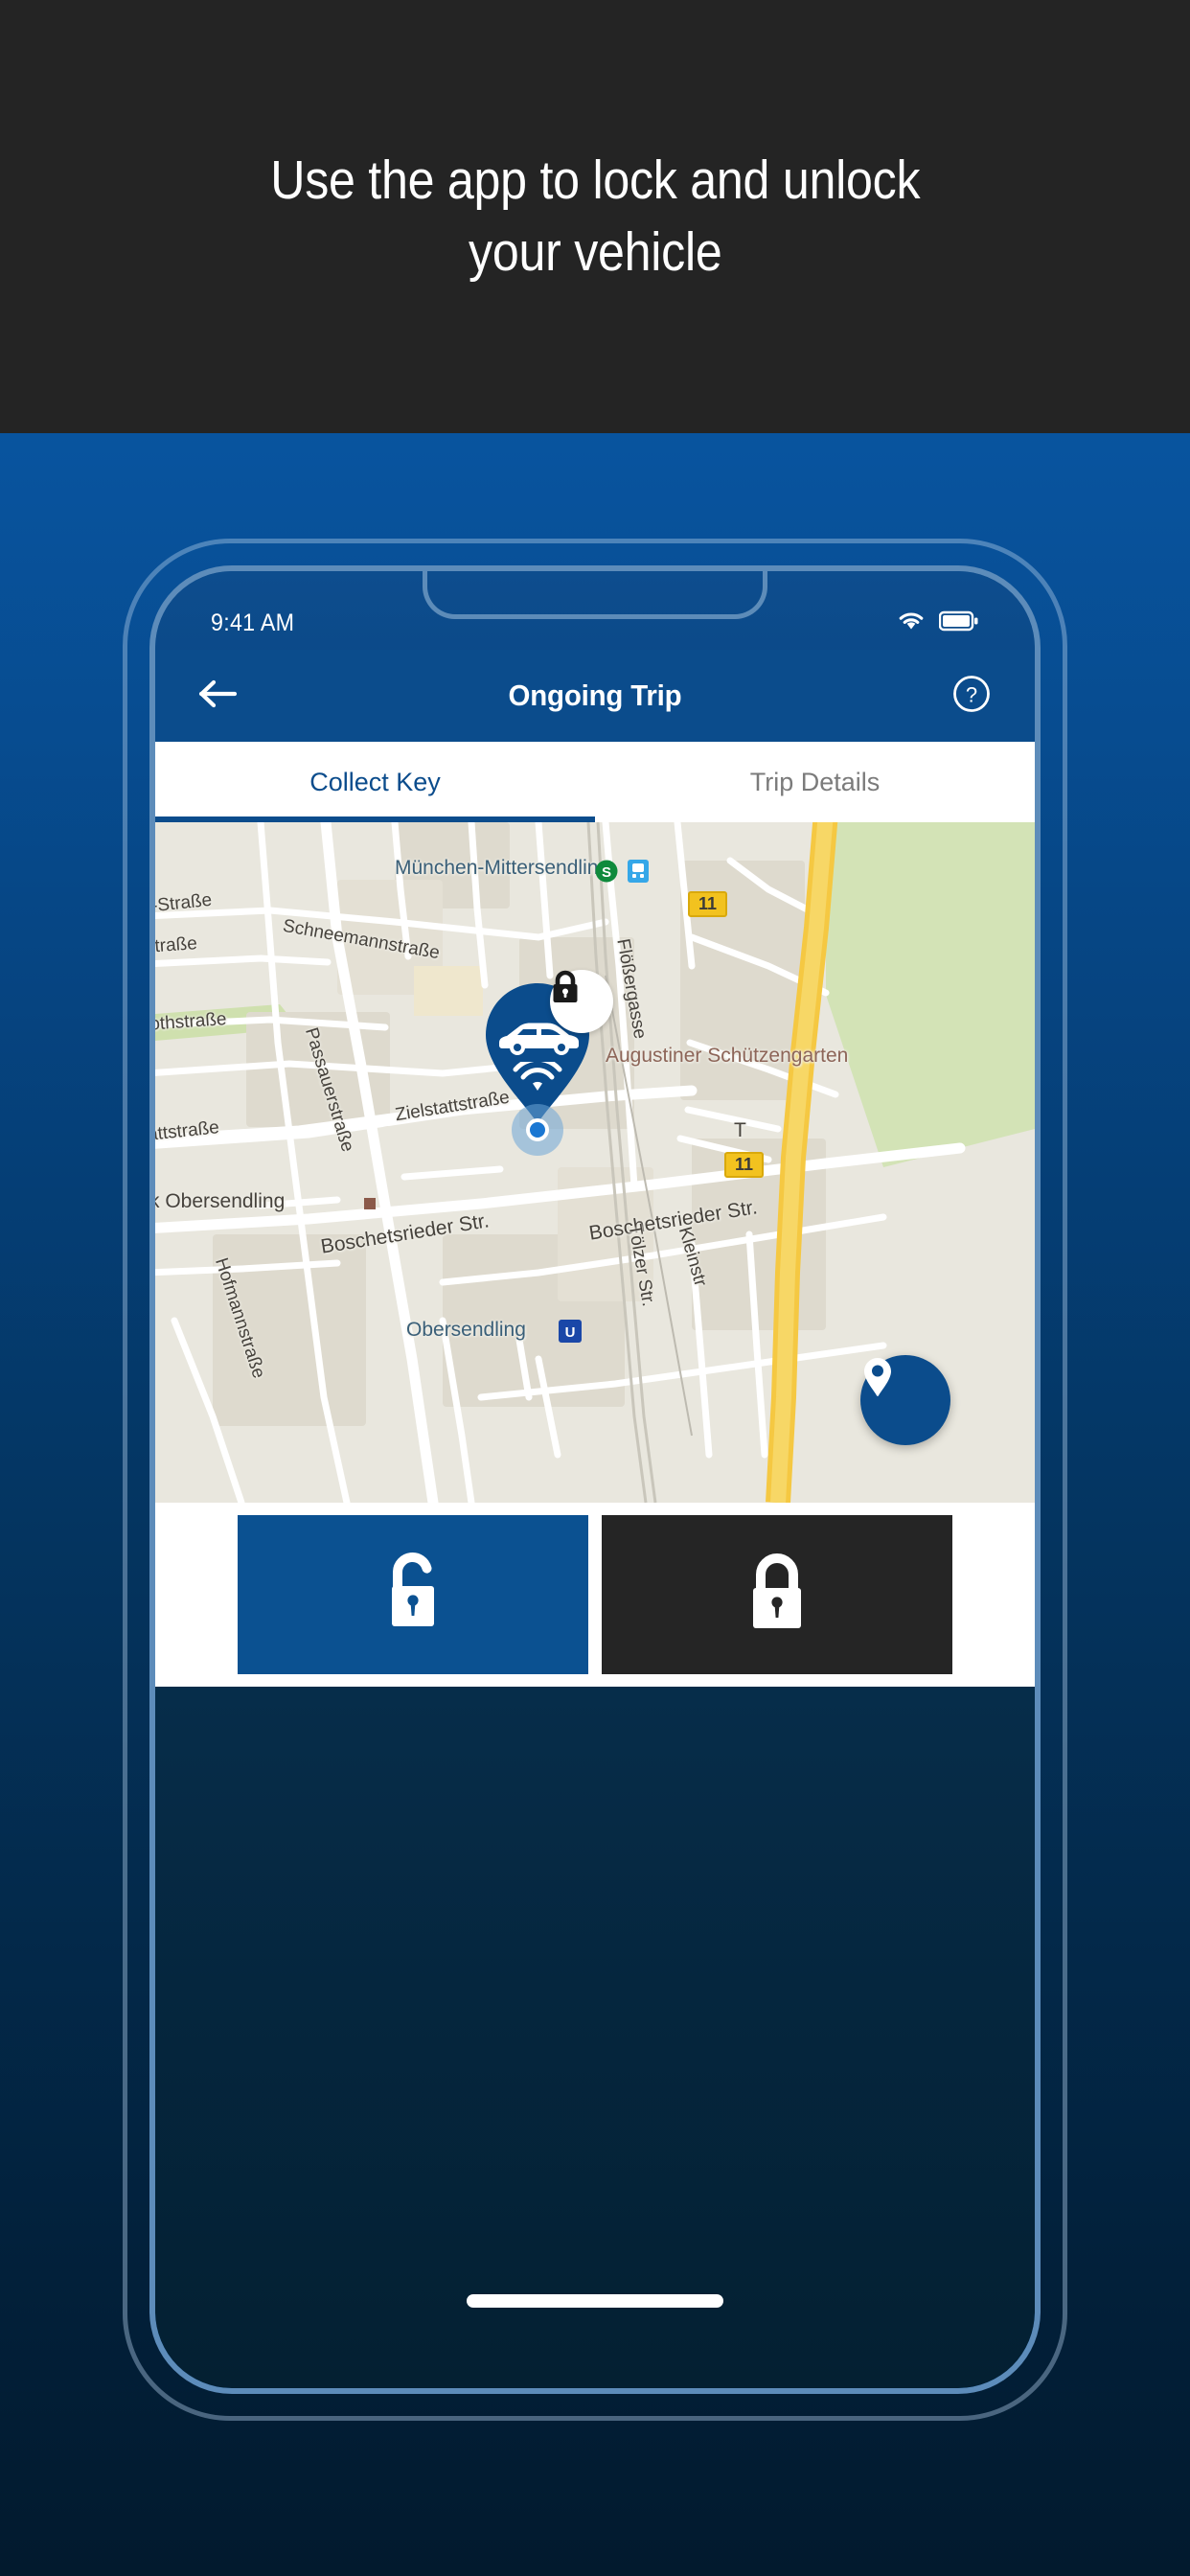  Describe the element at coordinates (253, 622) in the screenshot. I see `status-time: 9:41 AM` at that location.